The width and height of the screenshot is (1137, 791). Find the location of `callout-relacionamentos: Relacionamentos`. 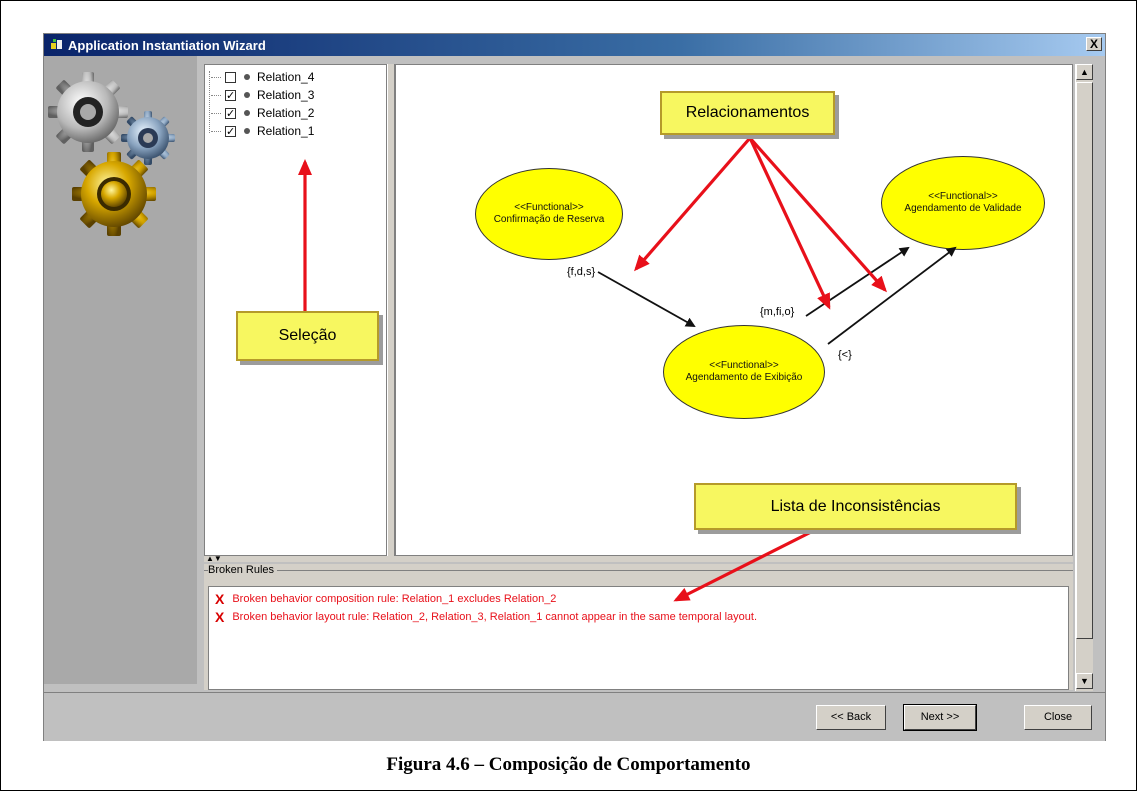

callout-relacionamentos: Relacionamentos is located at coordinates (747, 113).